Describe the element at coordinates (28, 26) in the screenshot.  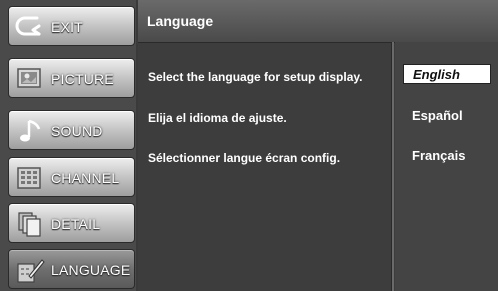
I see `exit-arrow-icon` at that location.